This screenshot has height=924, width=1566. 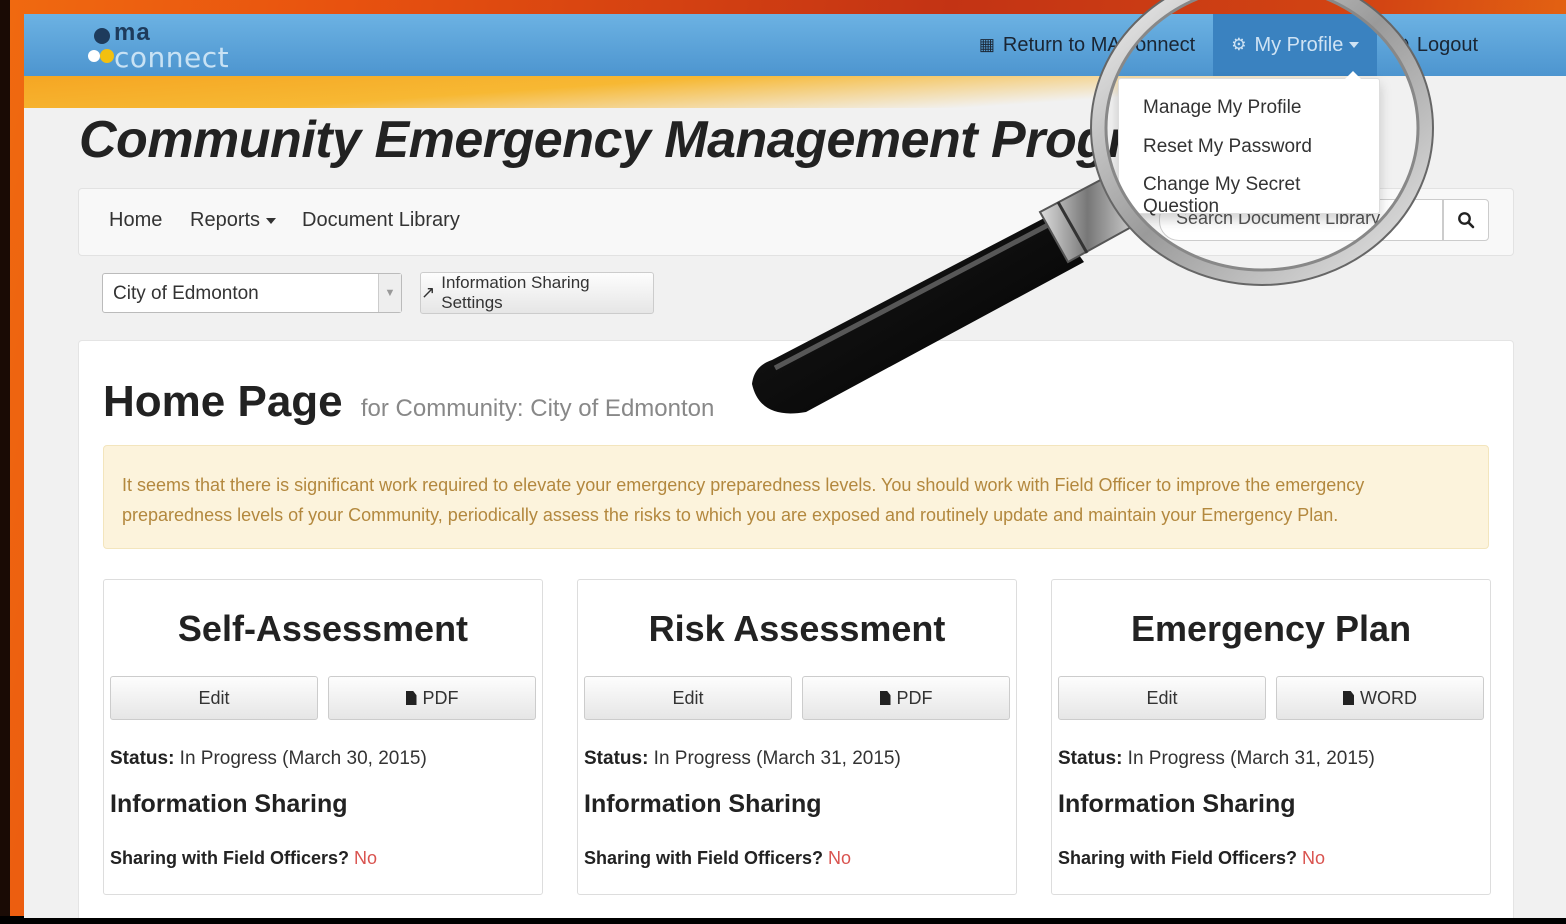 What do you see at coordinates (515, 292) in the screenshot?
I see `info-sharing-settings-label: Information Sharing Settings` at bounding box center [515, 292].